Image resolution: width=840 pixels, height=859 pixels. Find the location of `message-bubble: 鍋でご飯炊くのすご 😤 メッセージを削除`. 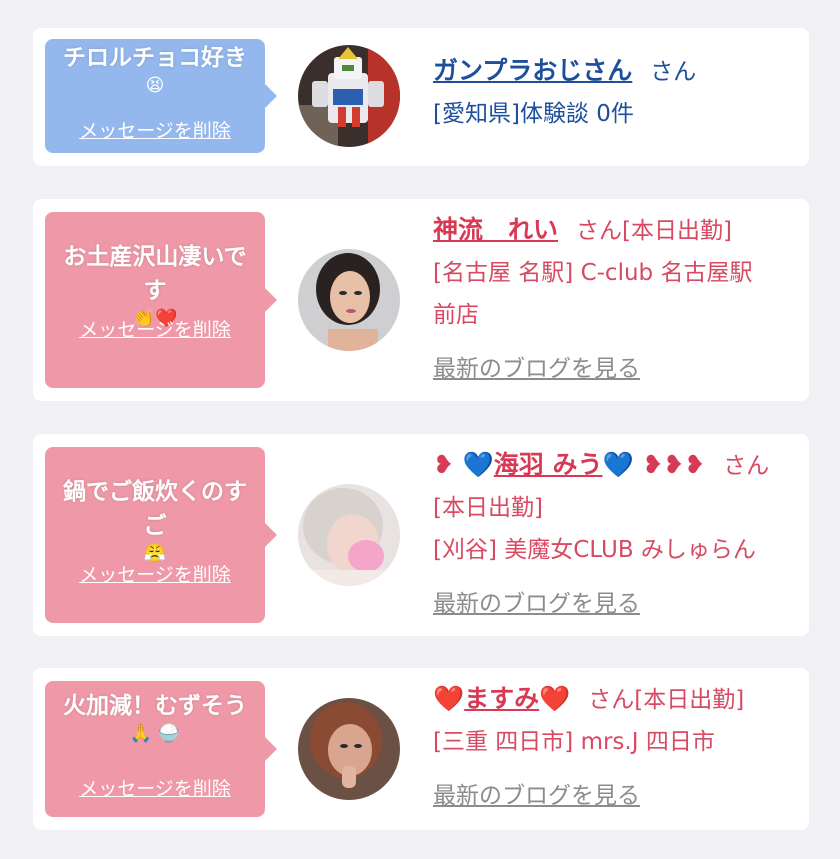

message-bubble: 鍋でご飯炊くのすご 😤 メッセージを削除 is located at coordinates (161, 535).